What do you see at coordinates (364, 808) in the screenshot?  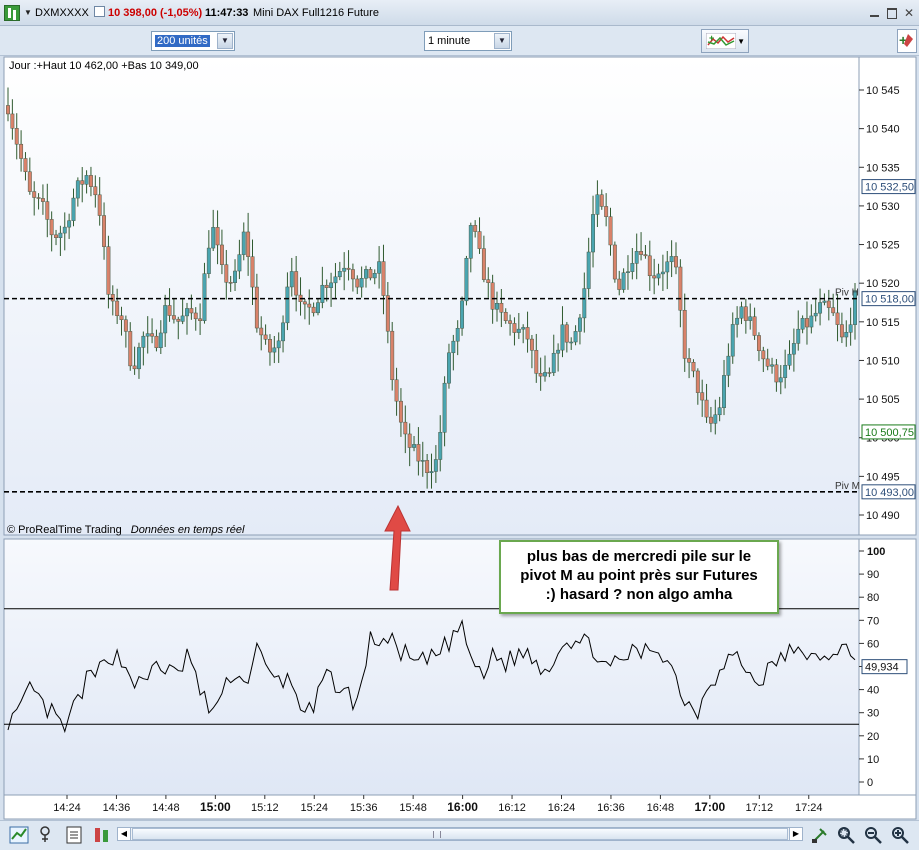 I see `time-tick-label: 15:36` at bounding box center [364, 808].